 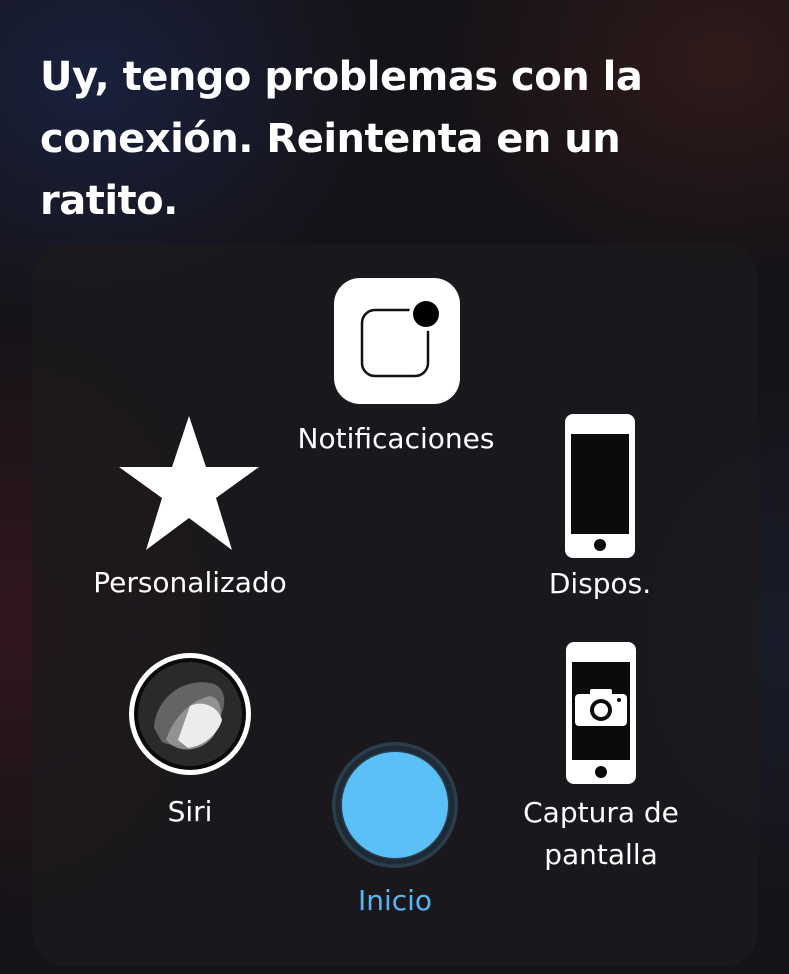 I want to click on home-button-icon, so click(x=395, y=805).